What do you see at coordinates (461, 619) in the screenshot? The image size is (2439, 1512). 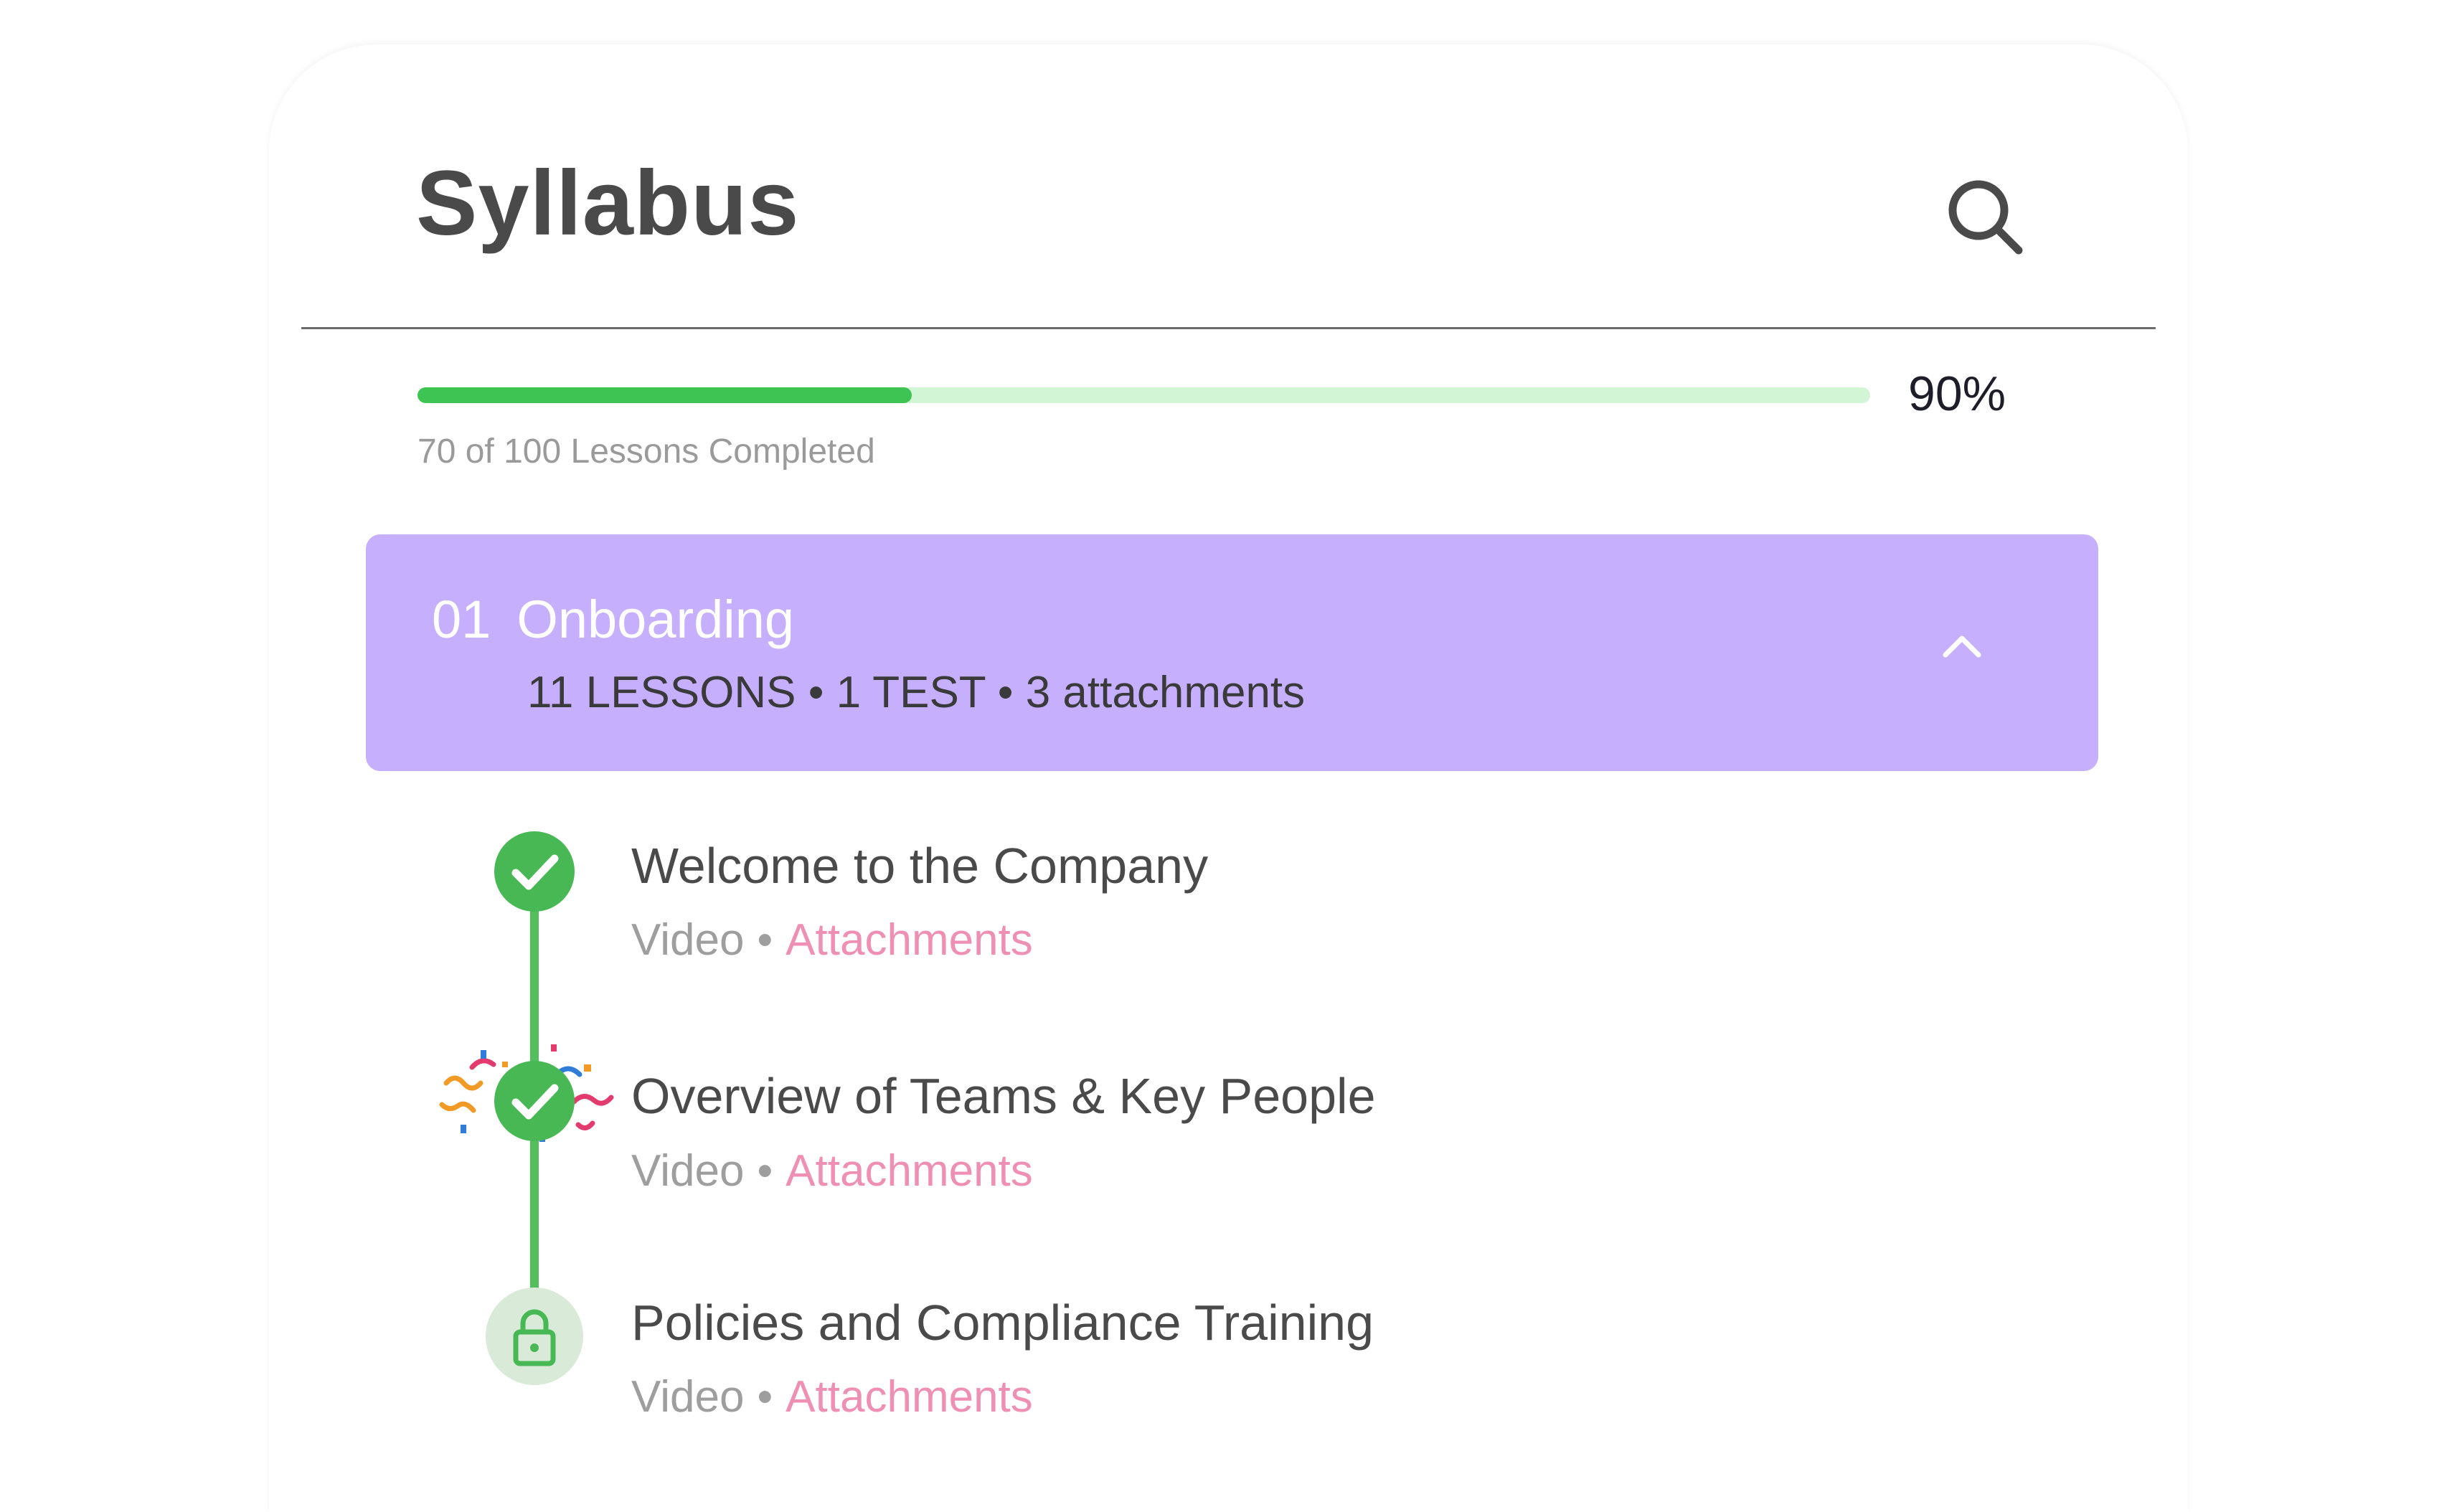 I see `section-number: 01` at bounding box center [461, 619].